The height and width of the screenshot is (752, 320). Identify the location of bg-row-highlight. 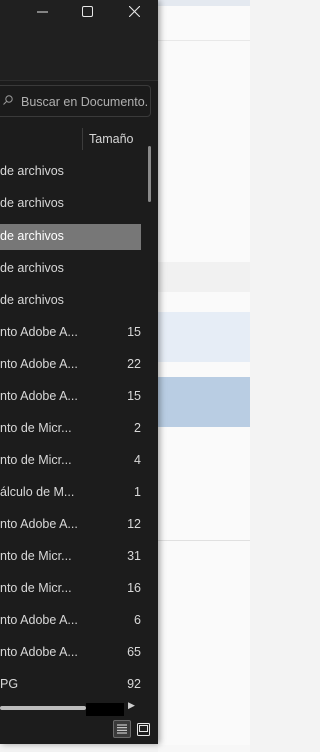
(204, 337).